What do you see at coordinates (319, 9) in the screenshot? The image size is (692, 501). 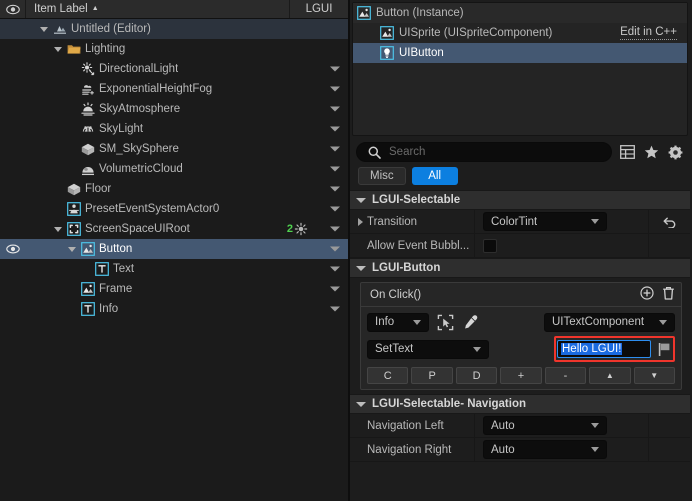 I see `lgui-column-header: LGUI` at bounding box center [319, 9].